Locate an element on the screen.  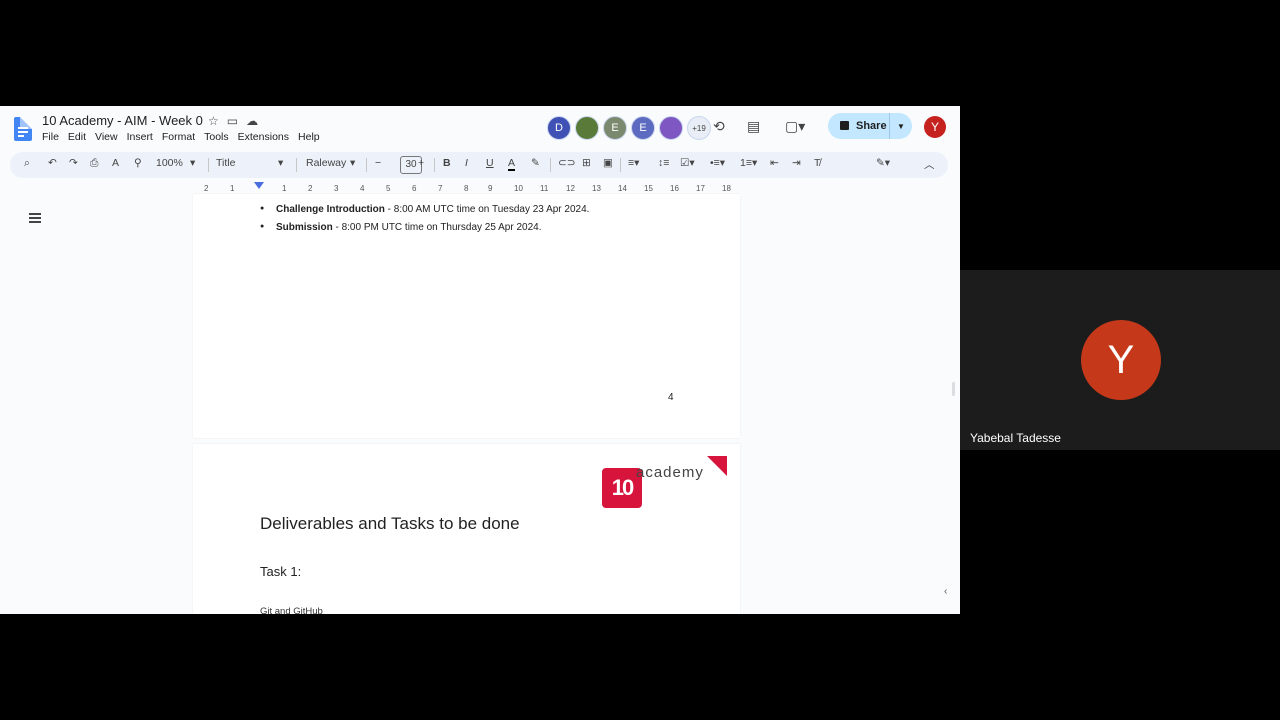
move-folder-icon: ▭ is located at coordinates (232, 121).